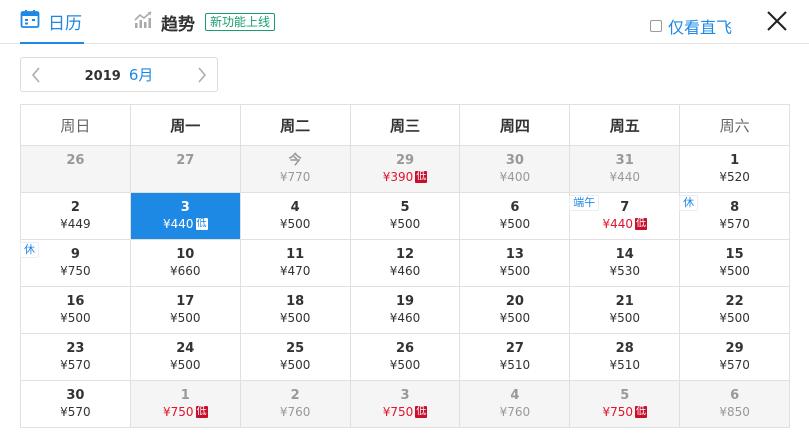 Image resolution: width=809 pixels, height=440 pixels. I want to click on calendar-day-cell: 16 ¥500, so click(76, 310).